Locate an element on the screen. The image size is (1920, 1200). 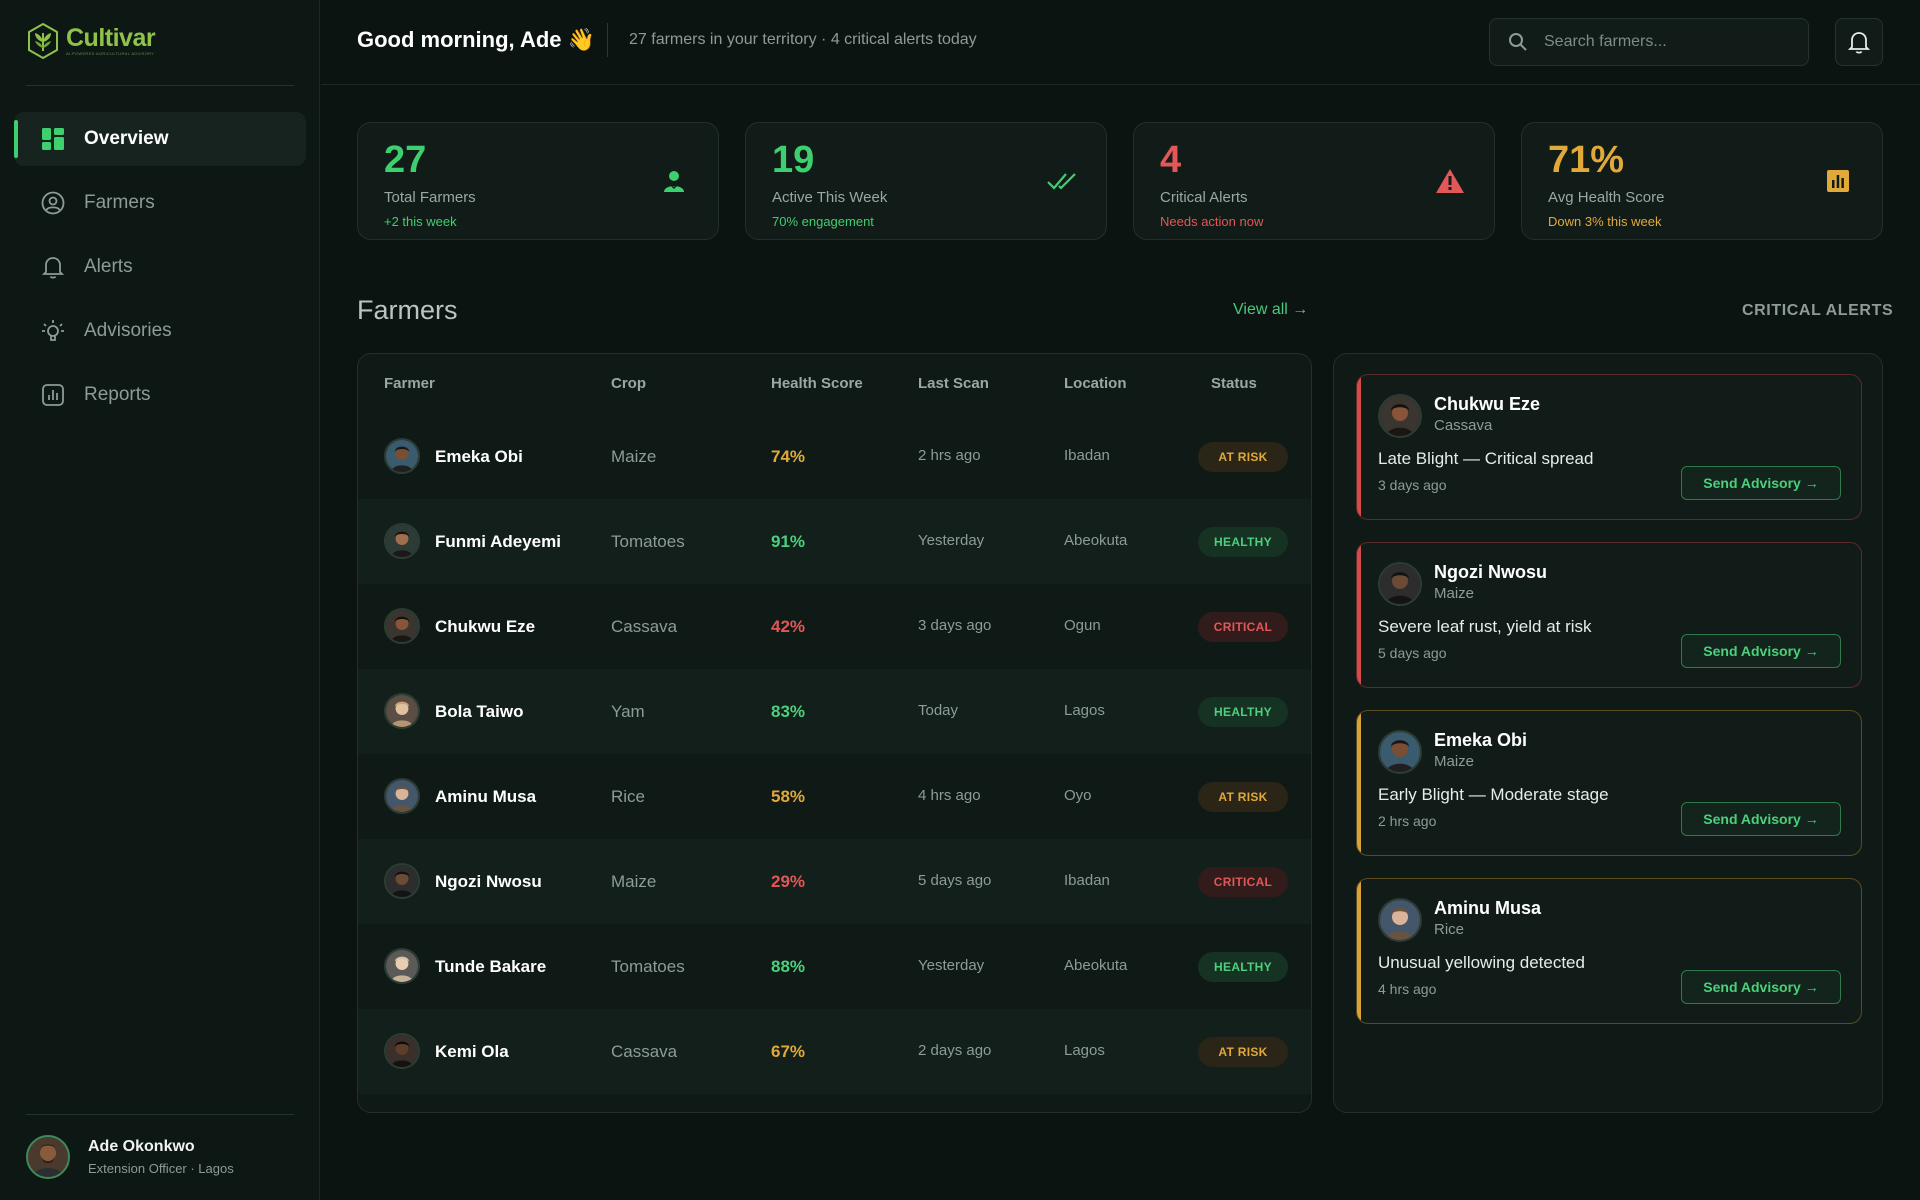
column-header-location: Location is located at coordinates (1095, 383).